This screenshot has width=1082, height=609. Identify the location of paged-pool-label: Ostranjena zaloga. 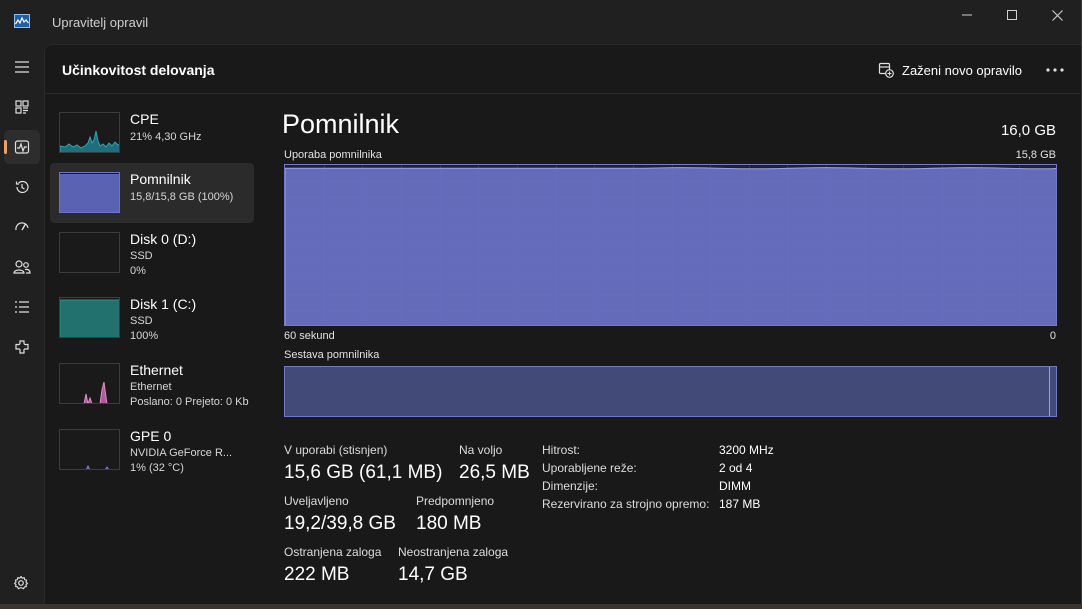
(333, 552).